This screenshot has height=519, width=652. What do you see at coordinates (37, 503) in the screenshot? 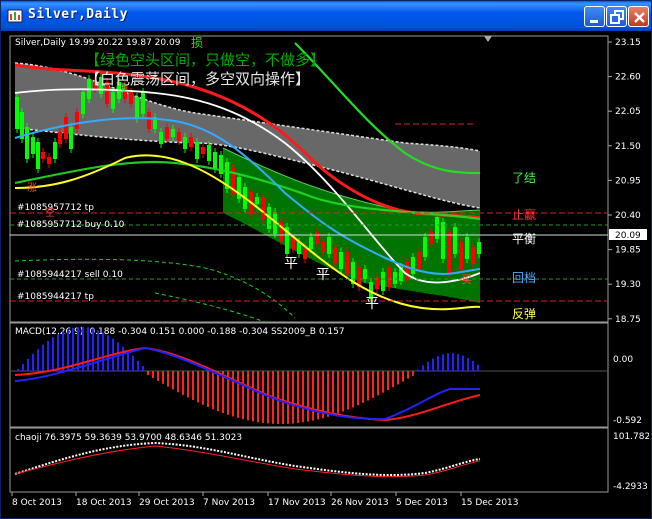
I see `time-tick-label: 8 Oct 2013` at bounding box center [37, 503].